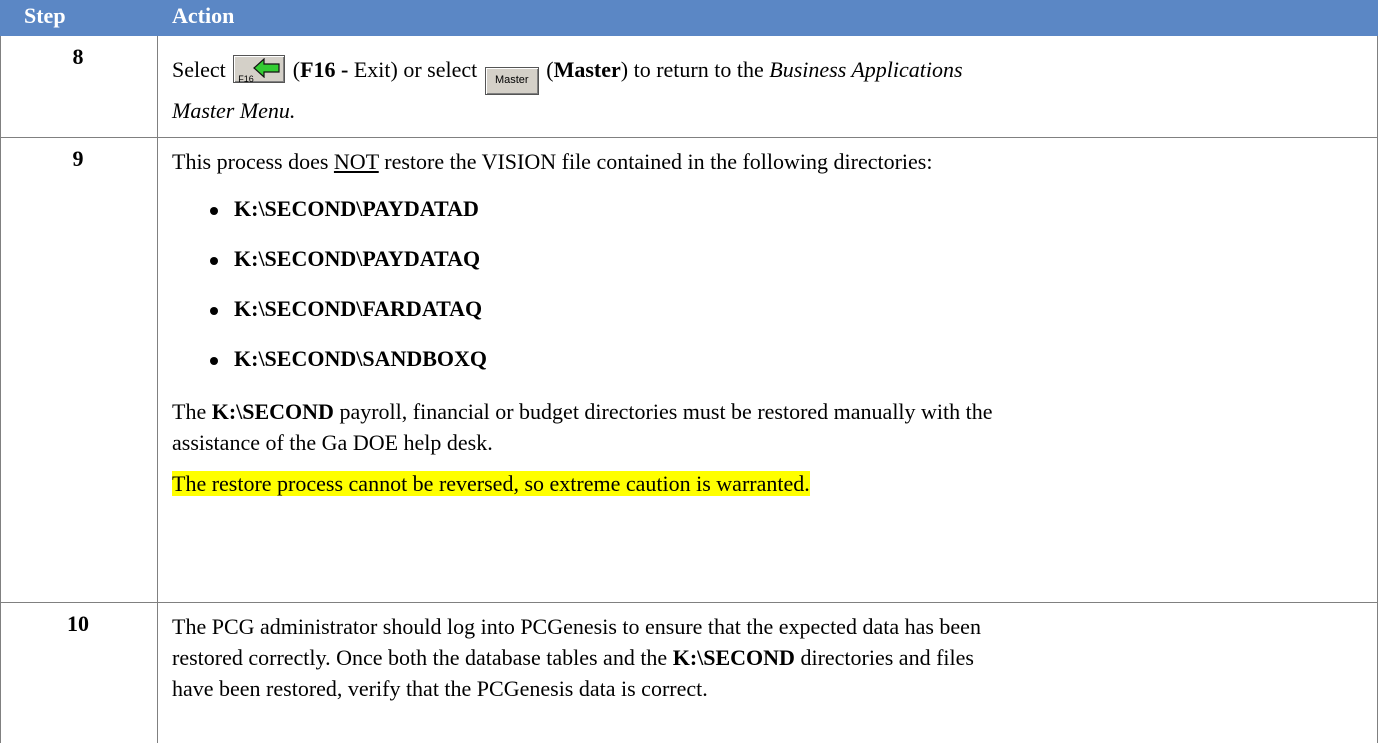 The height and width of the screenshot is (743, 1380). What do you see at coordinates (511, 81) in the screenshot?
I see `master-button: Master` at bounding box center [511, 81].